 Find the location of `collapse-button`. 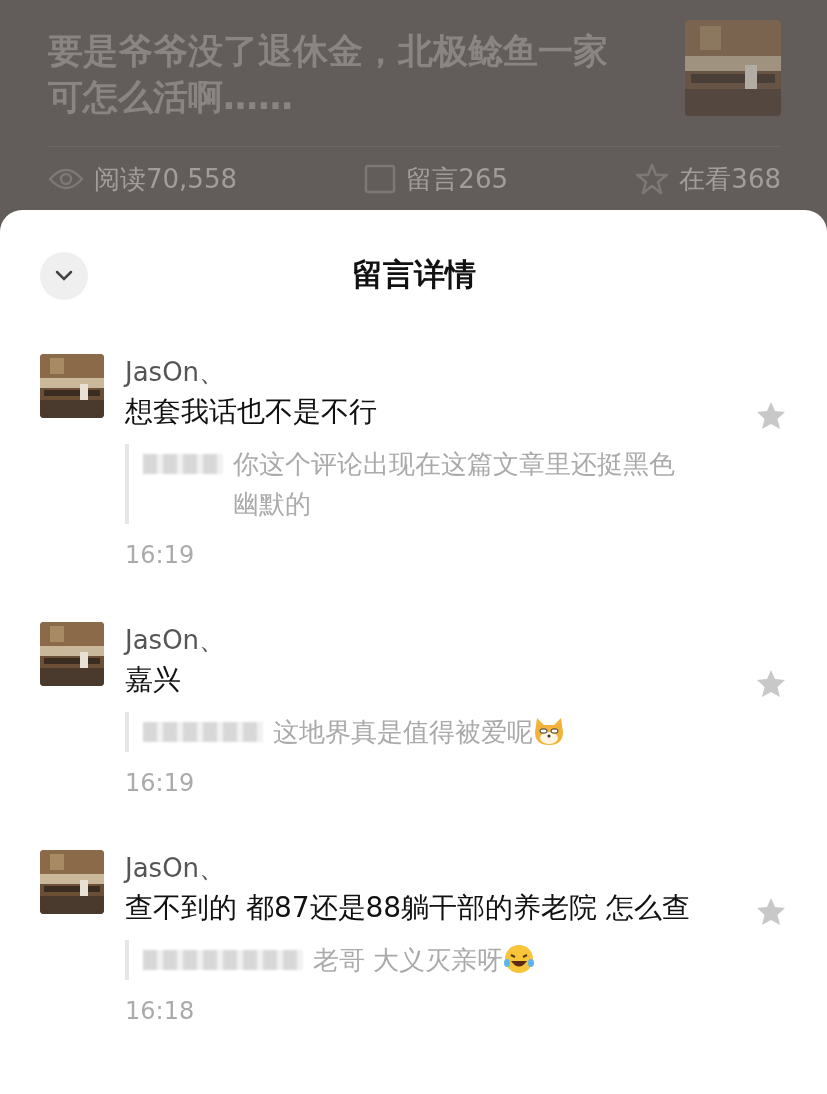

collapse-button is located at coordinates (64, 276).